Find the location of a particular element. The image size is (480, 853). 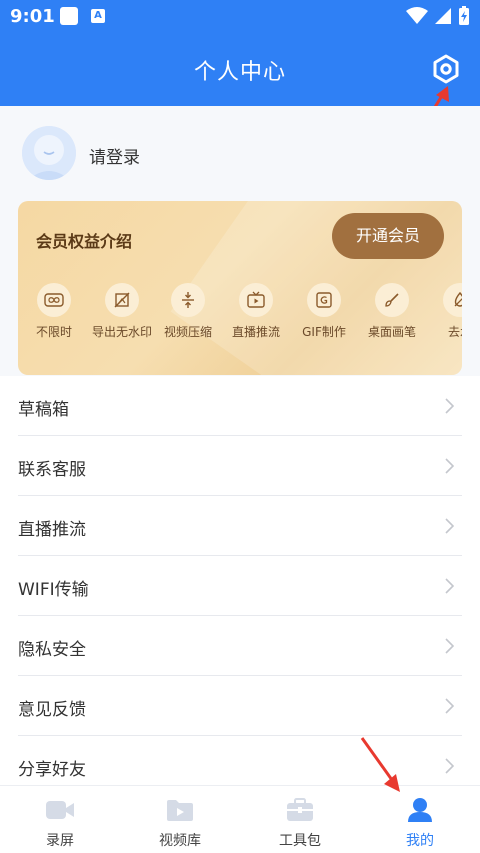

annotation-arrow-mine-tab is located at coordinates (380, 764).